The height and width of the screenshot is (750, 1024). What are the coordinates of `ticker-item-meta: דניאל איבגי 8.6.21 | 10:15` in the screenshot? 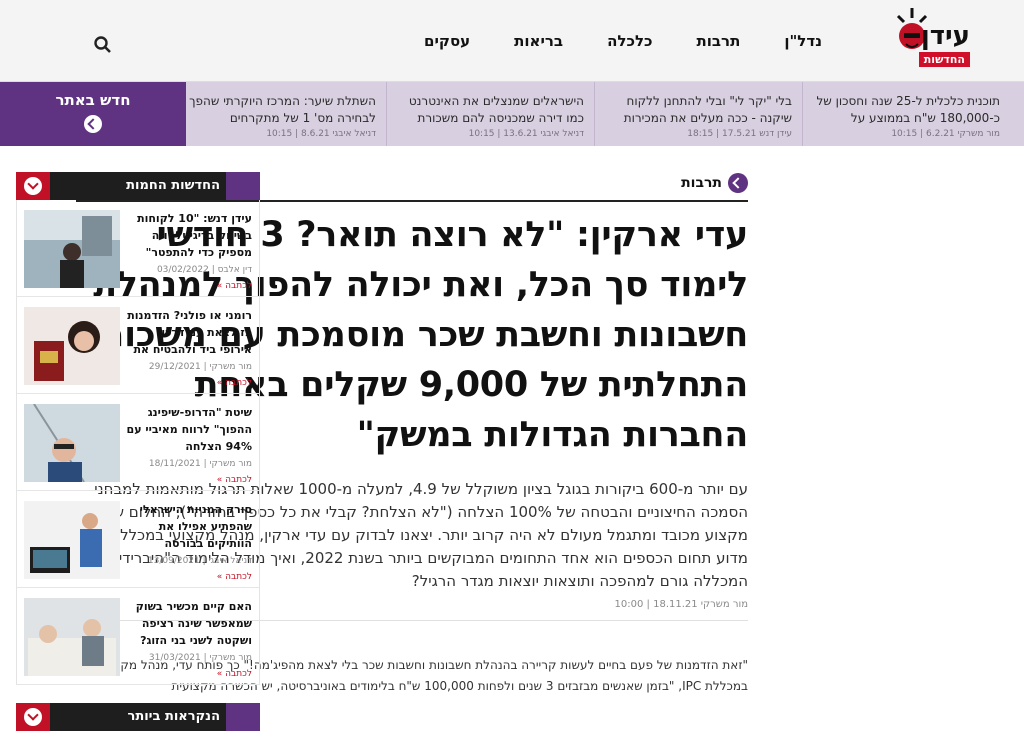 It's located at (321, 134).